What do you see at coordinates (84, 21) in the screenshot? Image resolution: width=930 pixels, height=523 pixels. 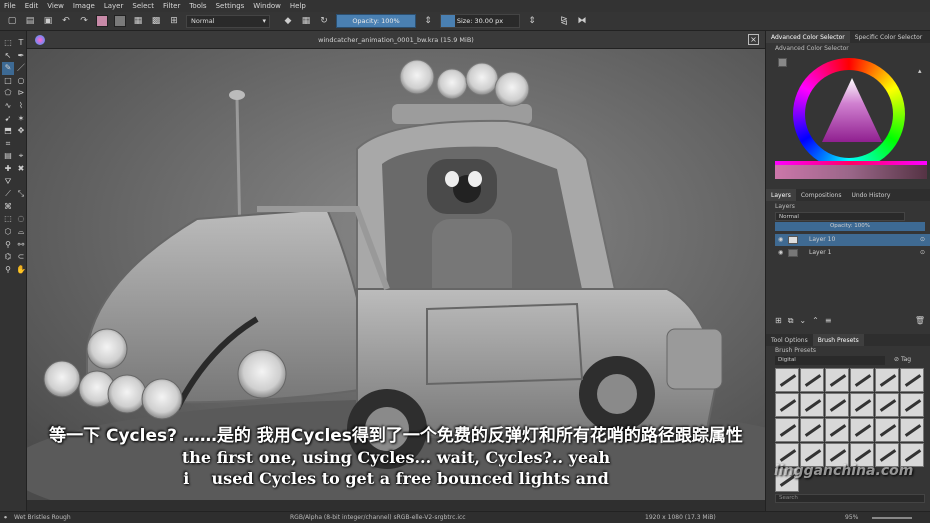 I see `redo-icon: ↷` at bounding box center [84, 21].